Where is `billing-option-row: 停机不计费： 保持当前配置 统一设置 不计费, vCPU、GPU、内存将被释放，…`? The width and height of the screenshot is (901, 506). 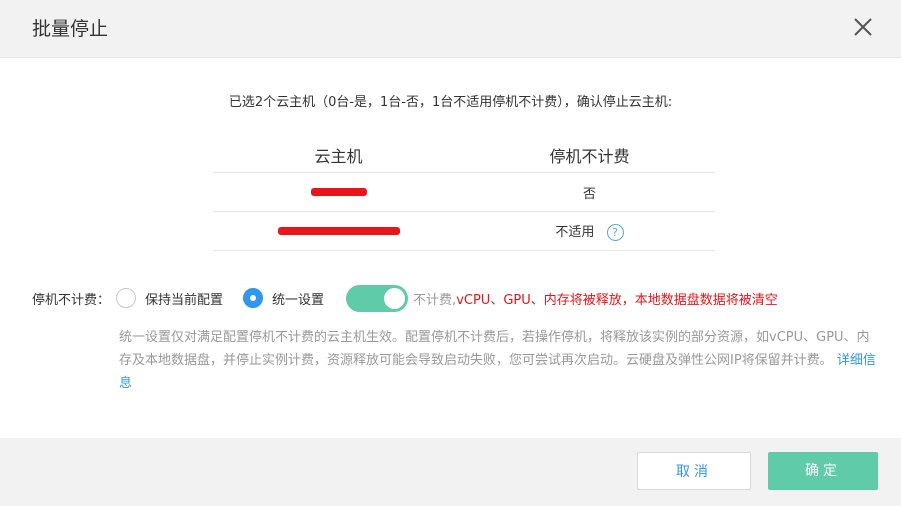 billing-option-row: 停机不计费： 保持当前配置 统一设置 不计费, vCPU、GPU、内存将被释放，… is located at coordinates (405, 298).